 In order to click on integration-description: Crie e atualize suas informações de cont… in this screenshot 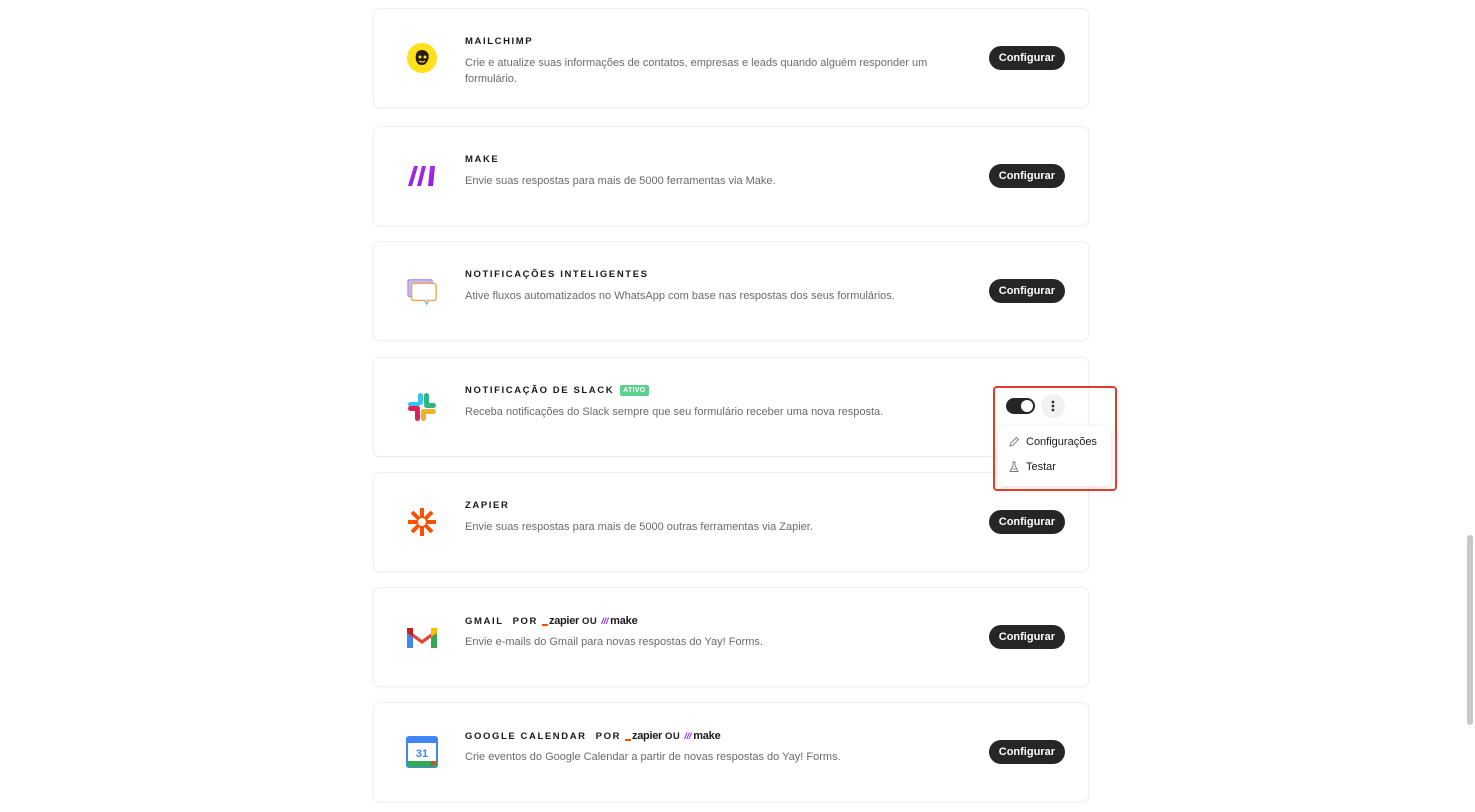, I will do `click(696, 71)`.